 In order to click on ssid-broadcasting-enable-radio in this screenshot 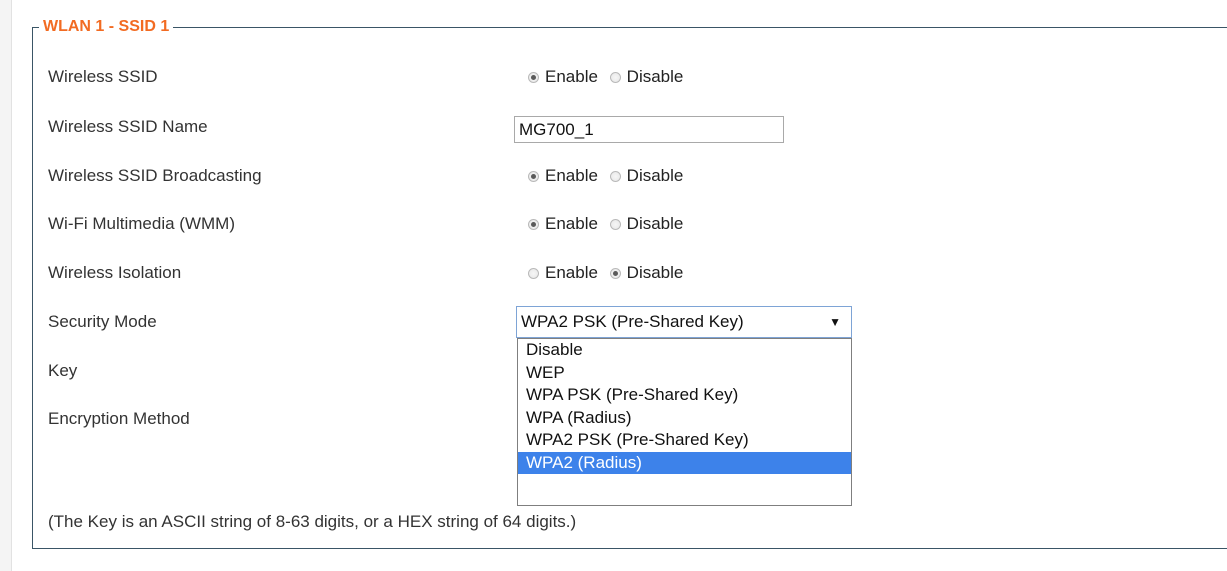, I will do `click(533, 176)`.